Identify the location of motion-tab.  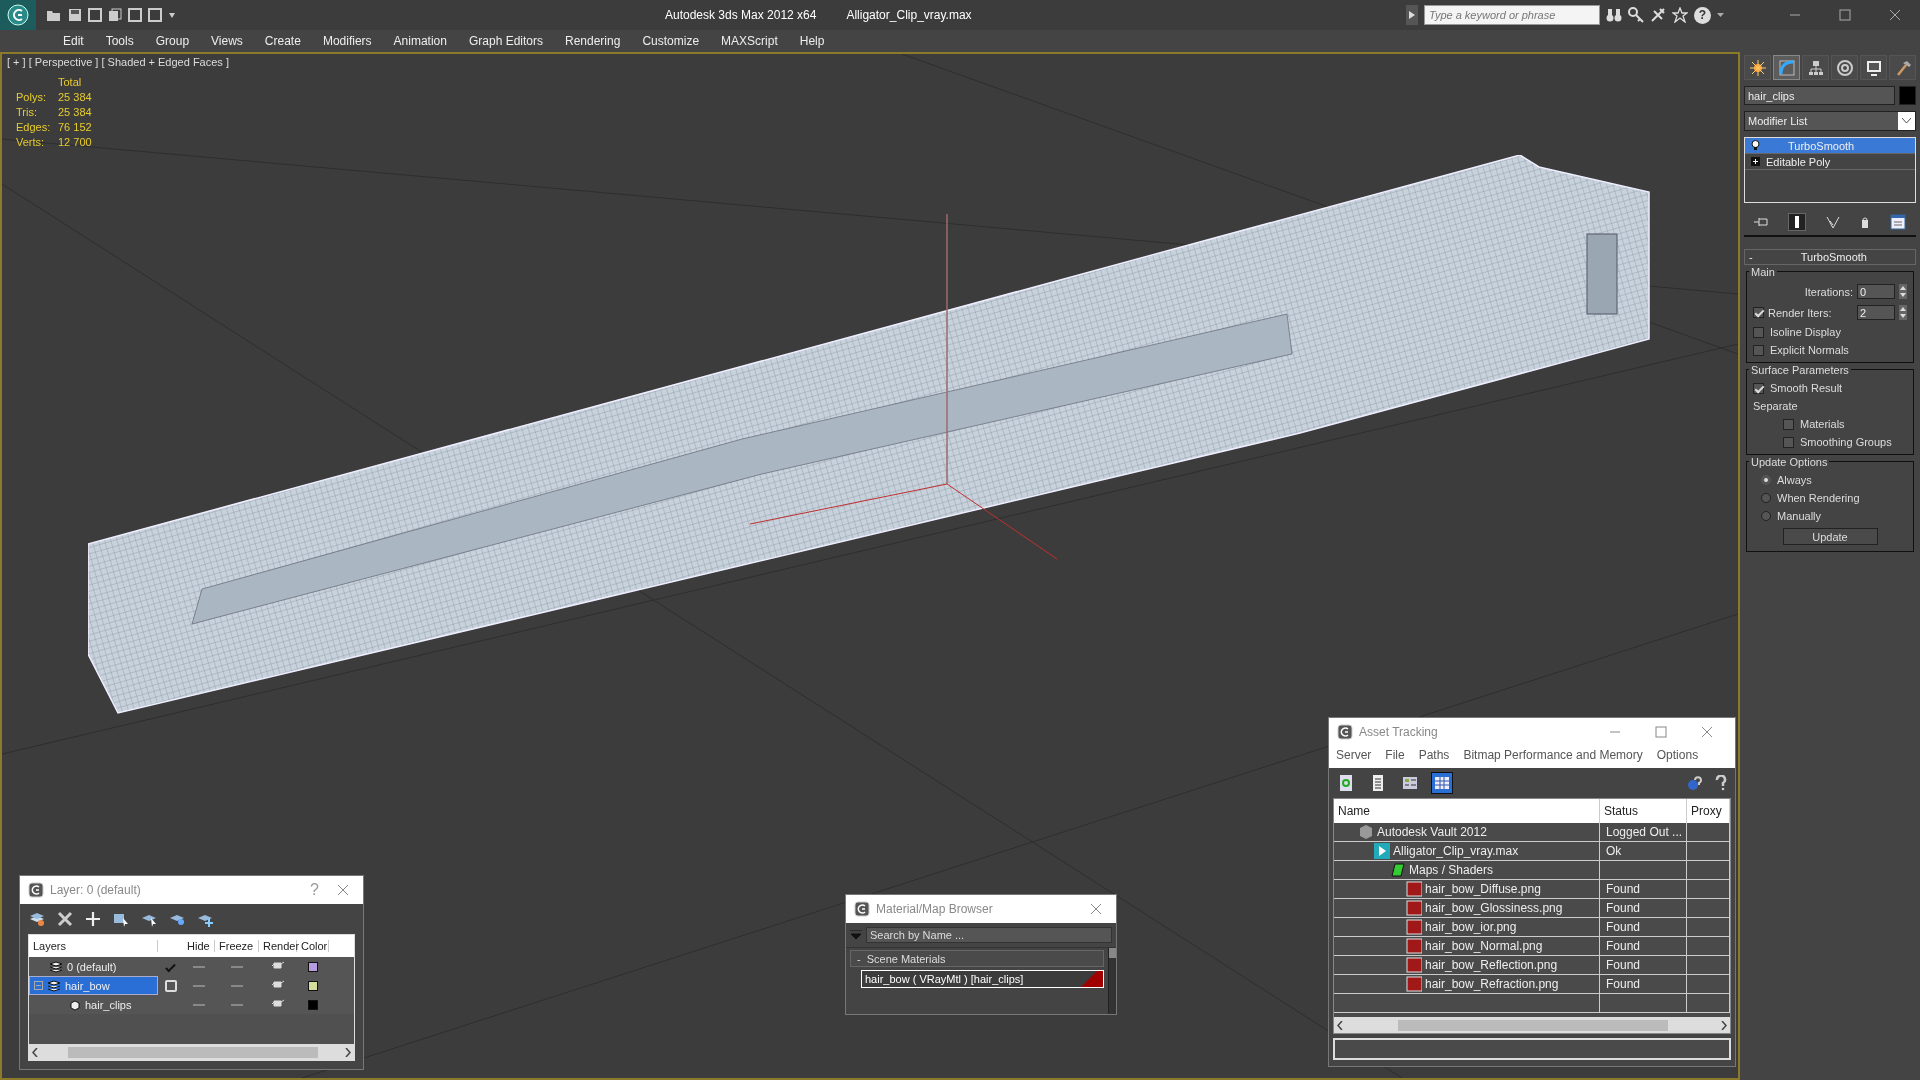
(1844, 67).